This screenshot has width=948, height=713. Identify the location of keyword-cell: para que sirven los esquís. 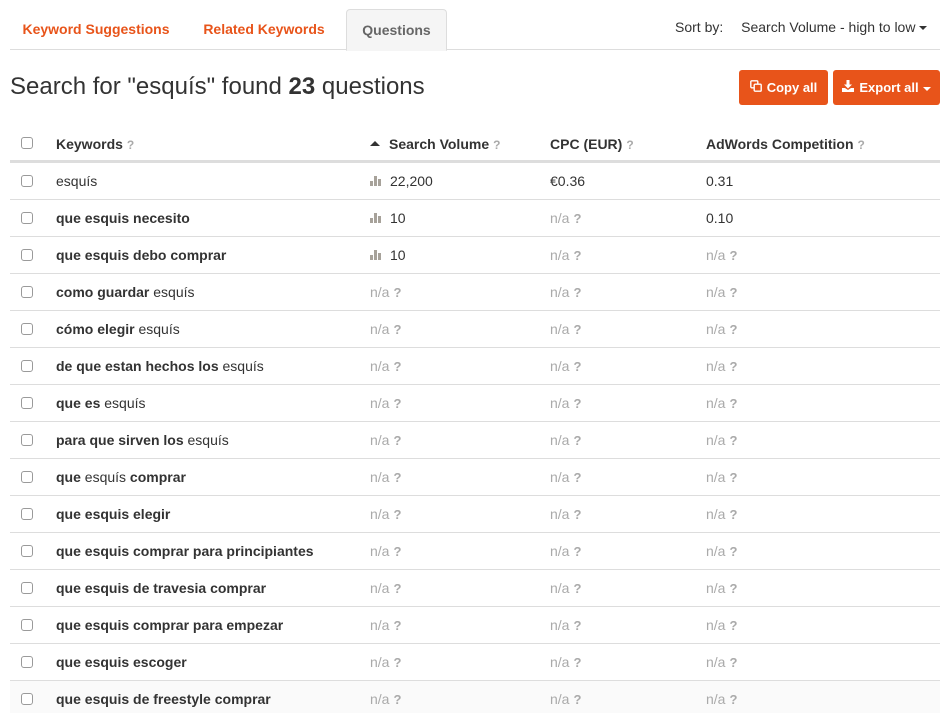
(142, 440).